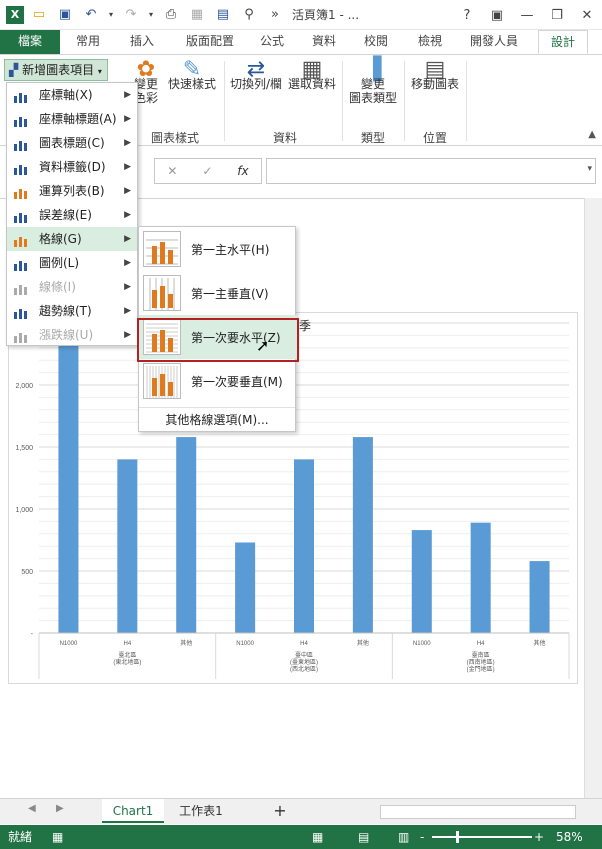  I want to click on group-label: (西北地區), so click(304, 669).